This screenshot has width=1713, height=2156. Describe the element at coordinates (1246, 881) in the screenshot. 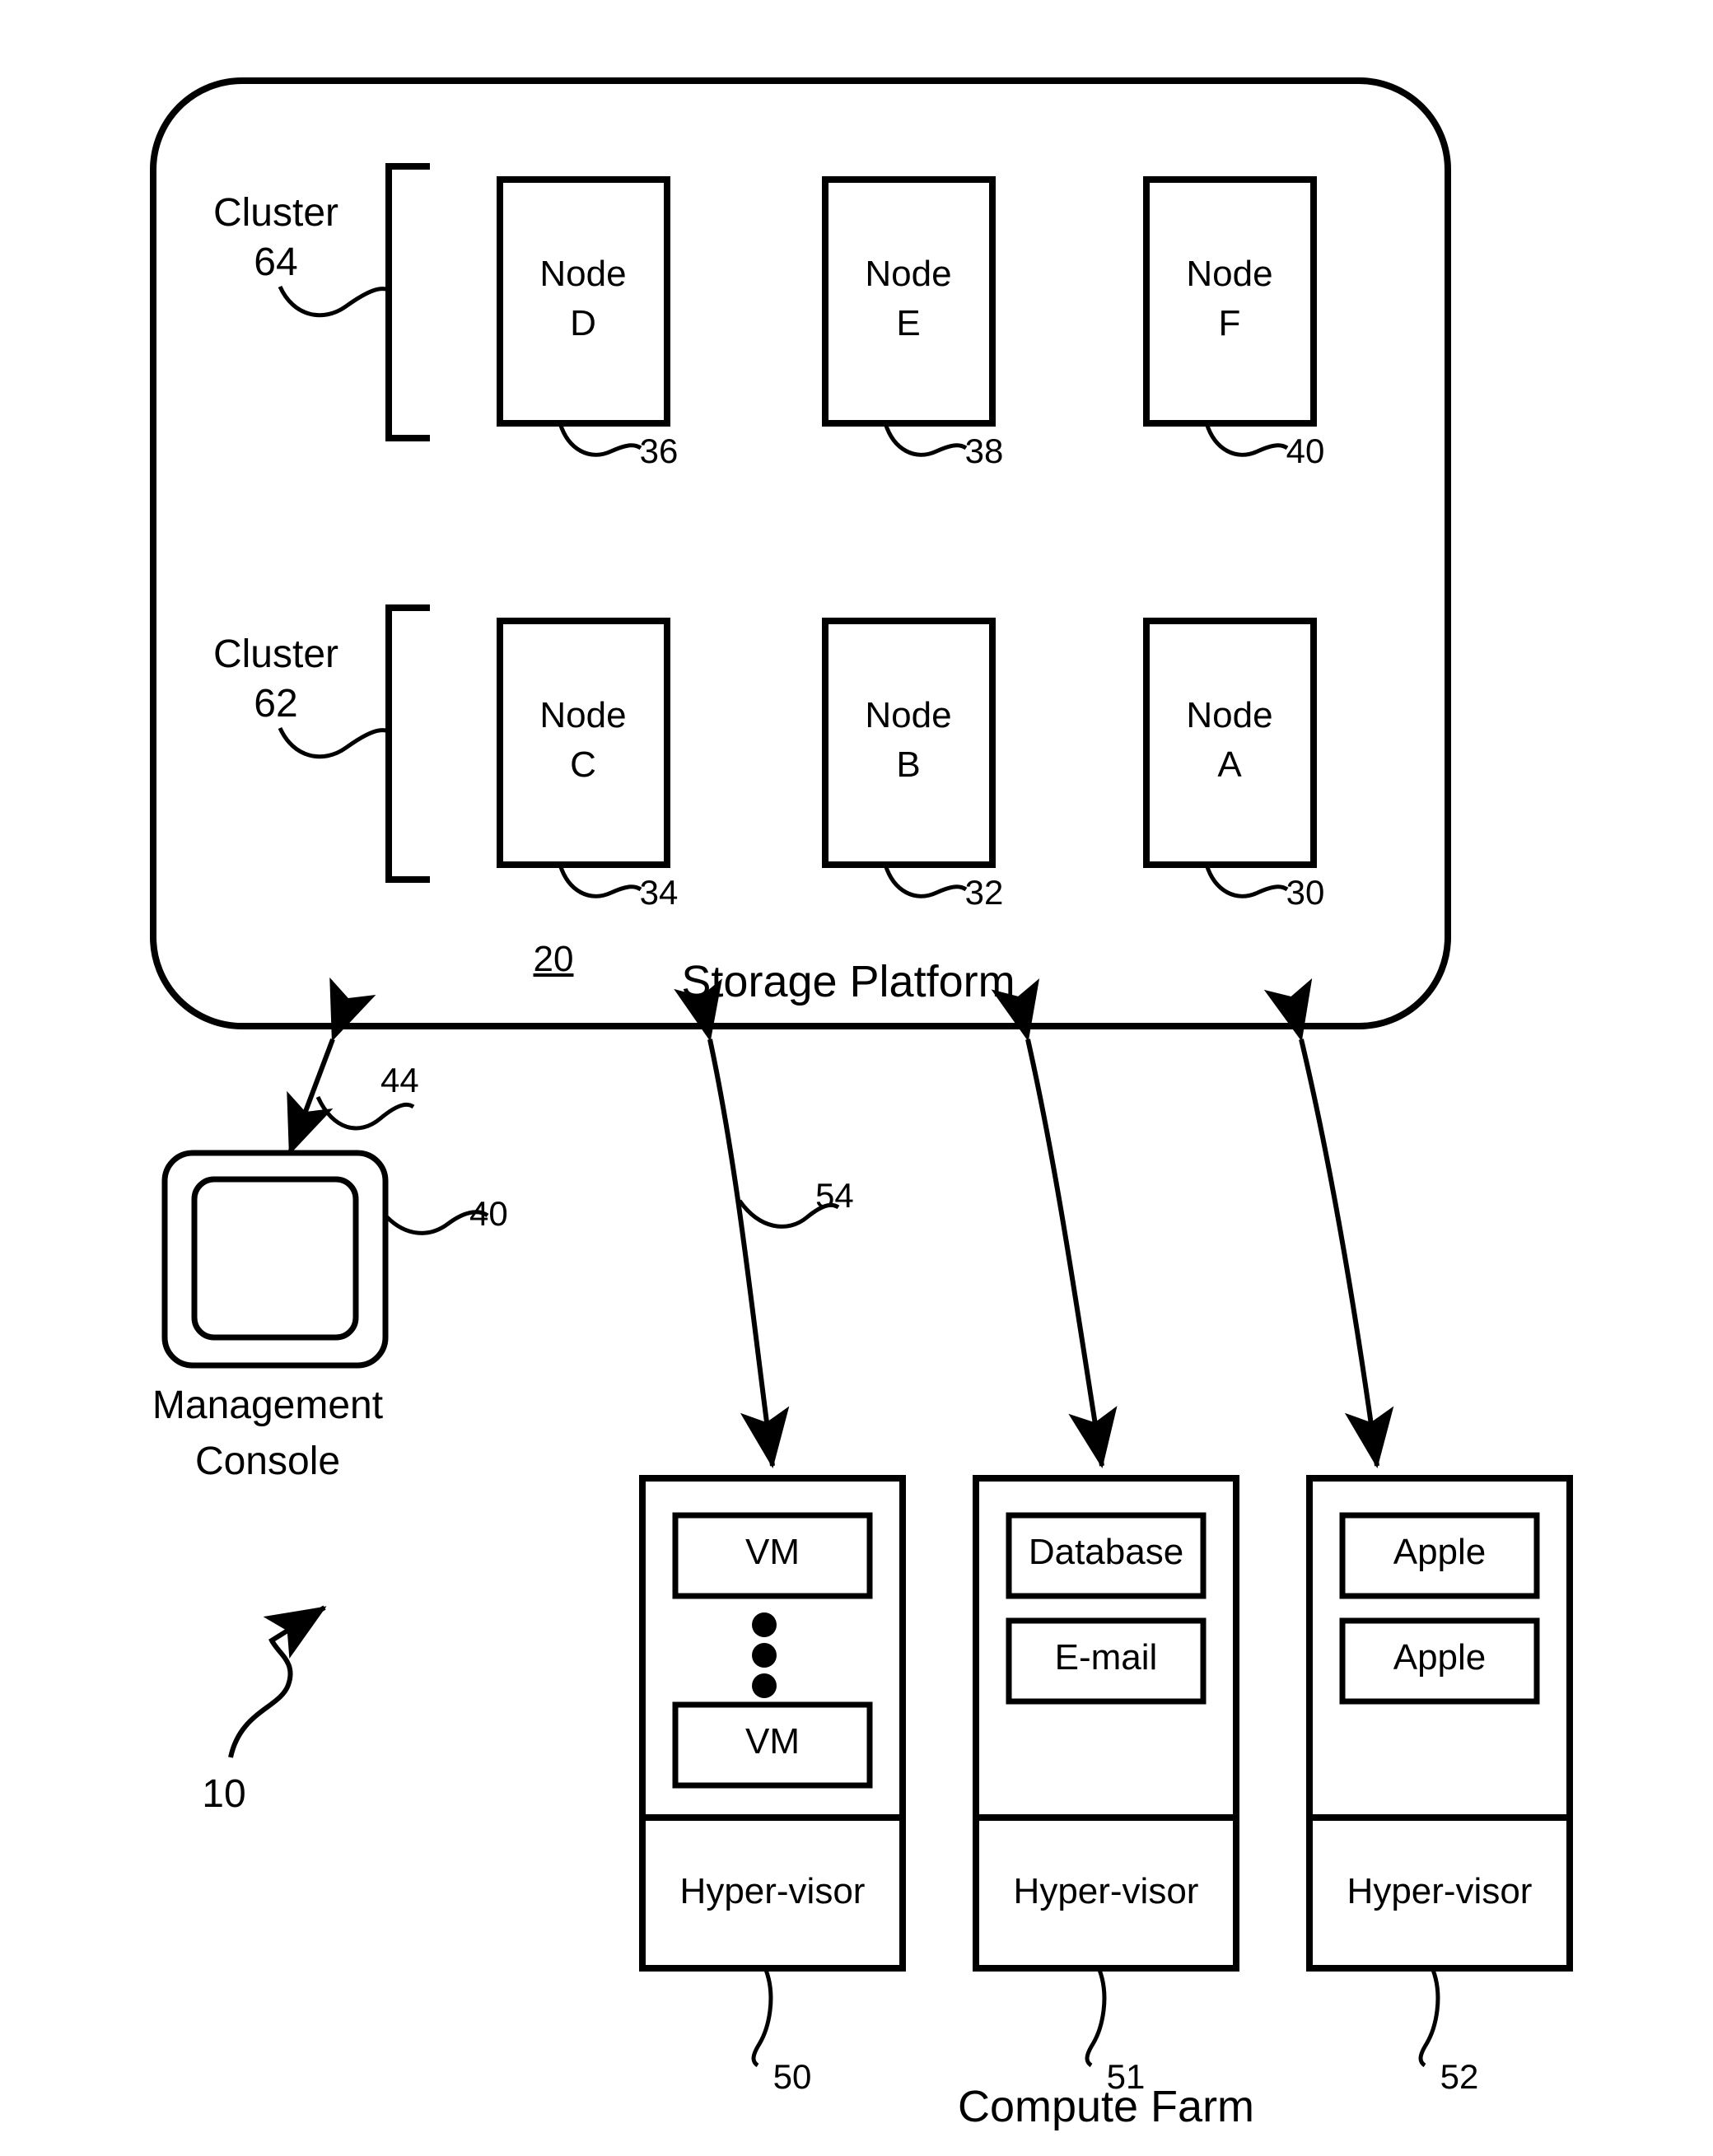

I see `node-a-leader` at that location.